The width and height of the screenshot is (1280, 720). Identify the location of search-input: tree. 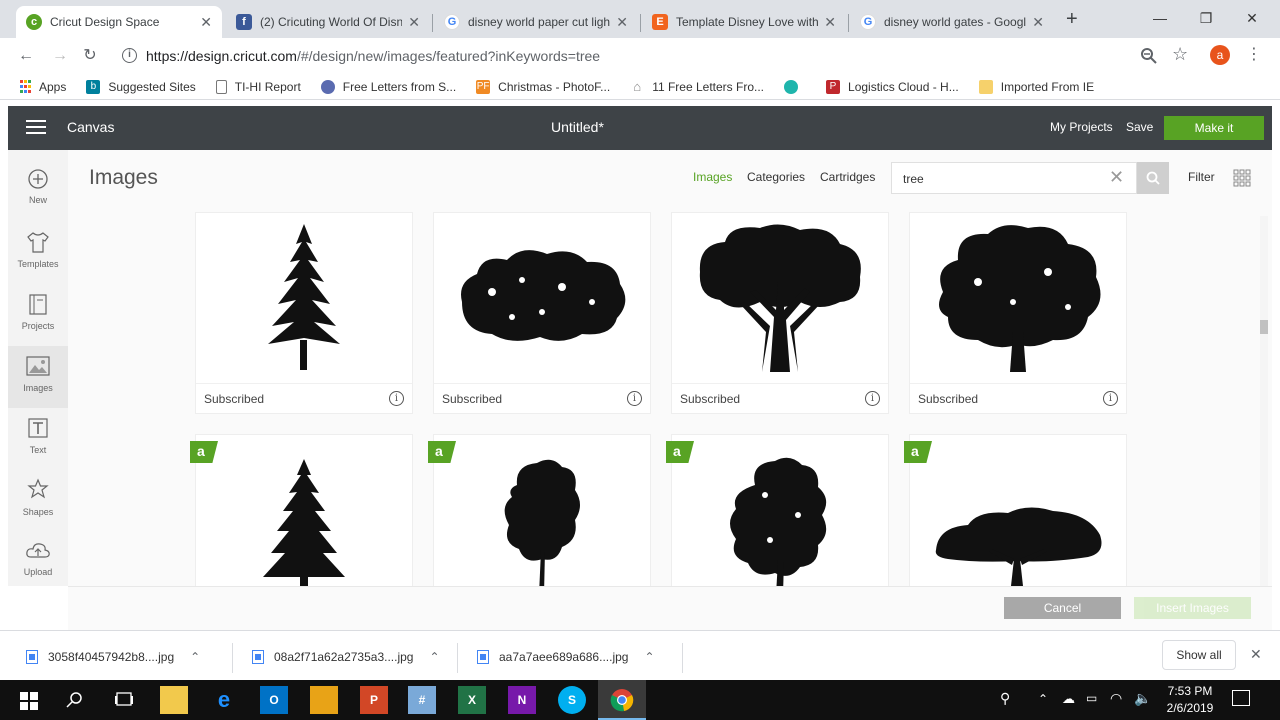
(913, 179).